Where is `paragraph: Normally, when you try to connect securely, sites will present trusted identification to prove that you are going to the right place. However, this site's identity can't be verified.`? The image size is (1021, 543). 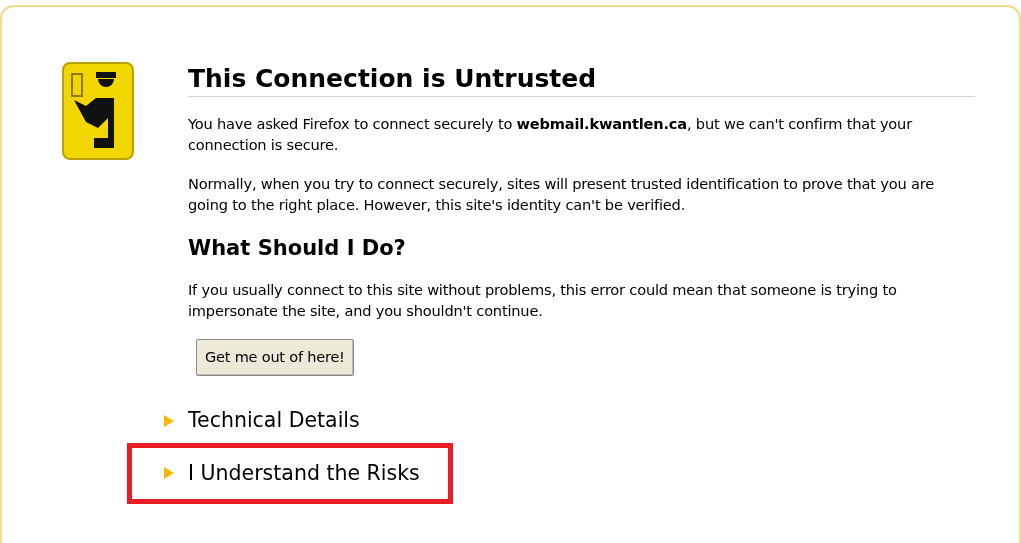 paragraph: Normally, when you try to connect securely, sites will present trusted identification to prove that you are going to the right place. However, this site's identity can't be verified. is located at coordinates (561, 194).